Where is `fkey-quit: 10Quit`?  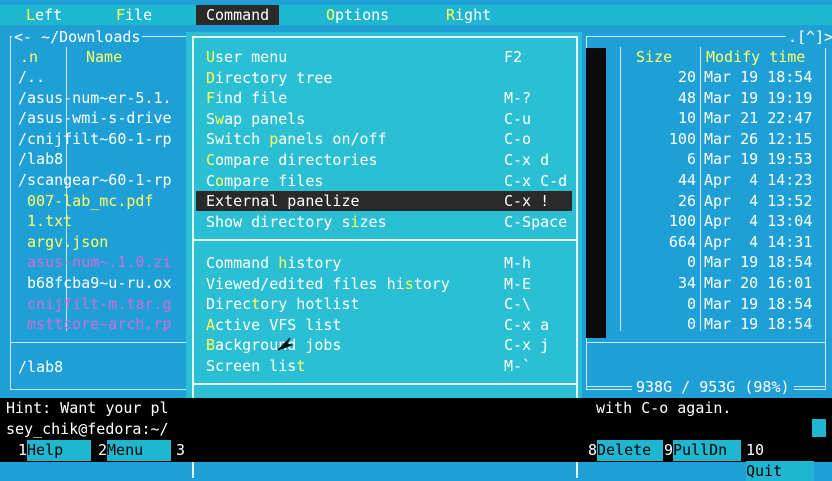 fkey-quit: 10Quit is located at coordinates (789, 460).